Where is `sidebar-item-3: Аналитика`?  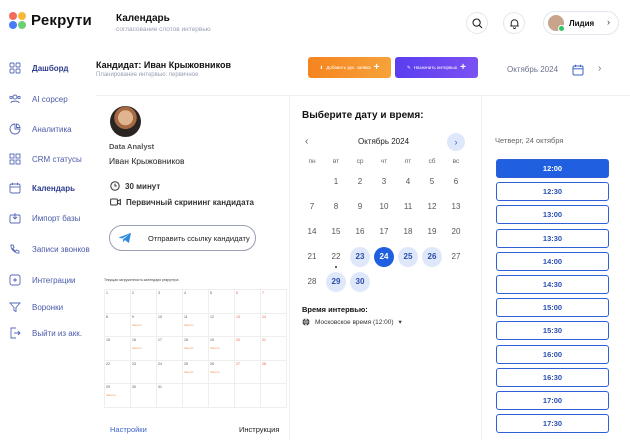 sidebar-item-3: Аналитика is located at coordinates (40, 129).